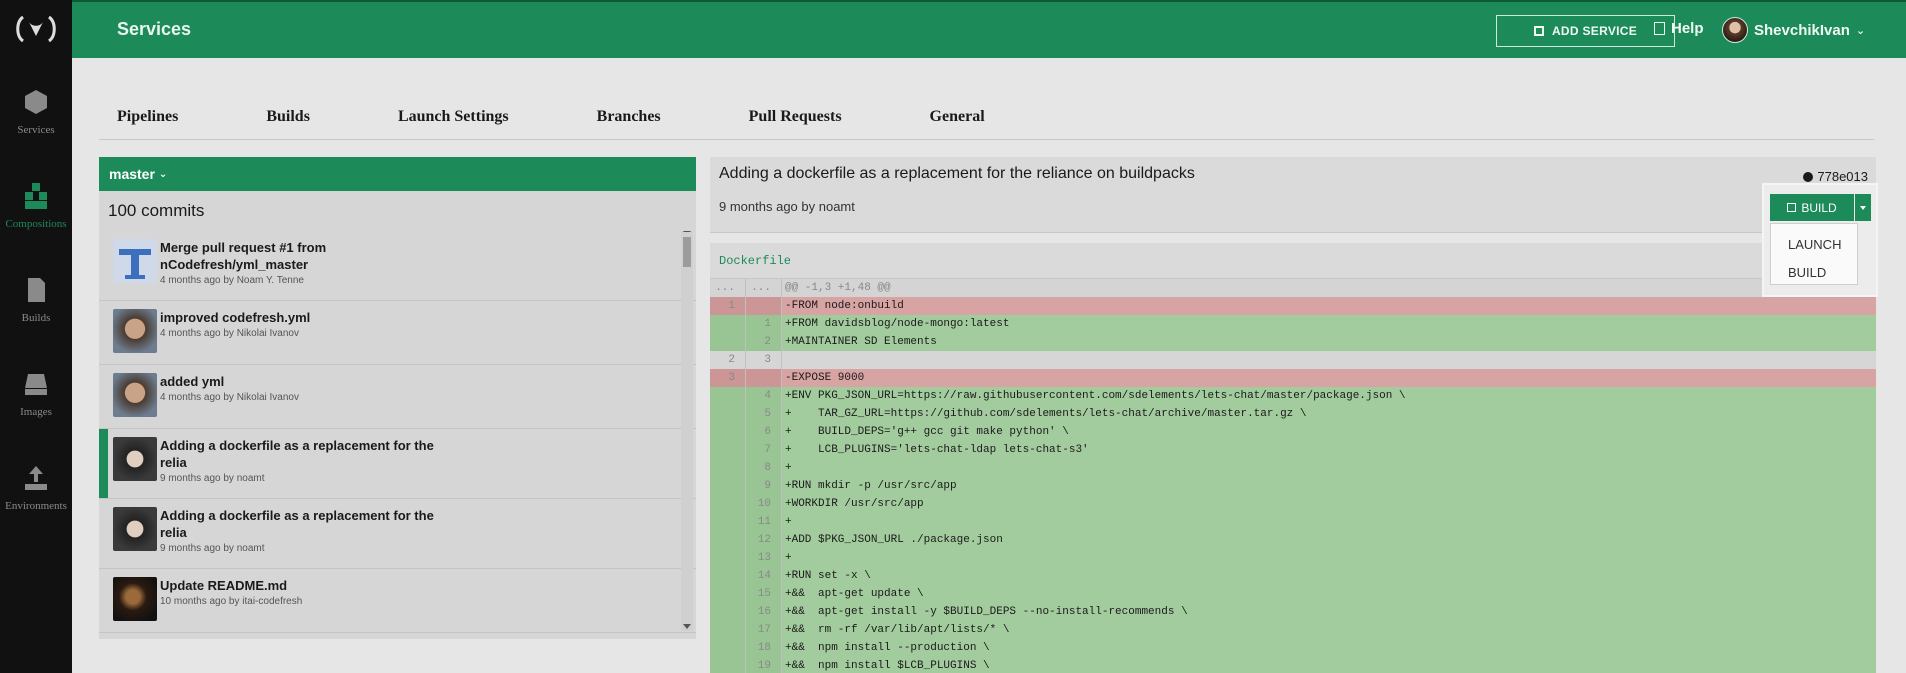  I want to click on build-menu: LAUNCH BUILD, so click(1814, 254).